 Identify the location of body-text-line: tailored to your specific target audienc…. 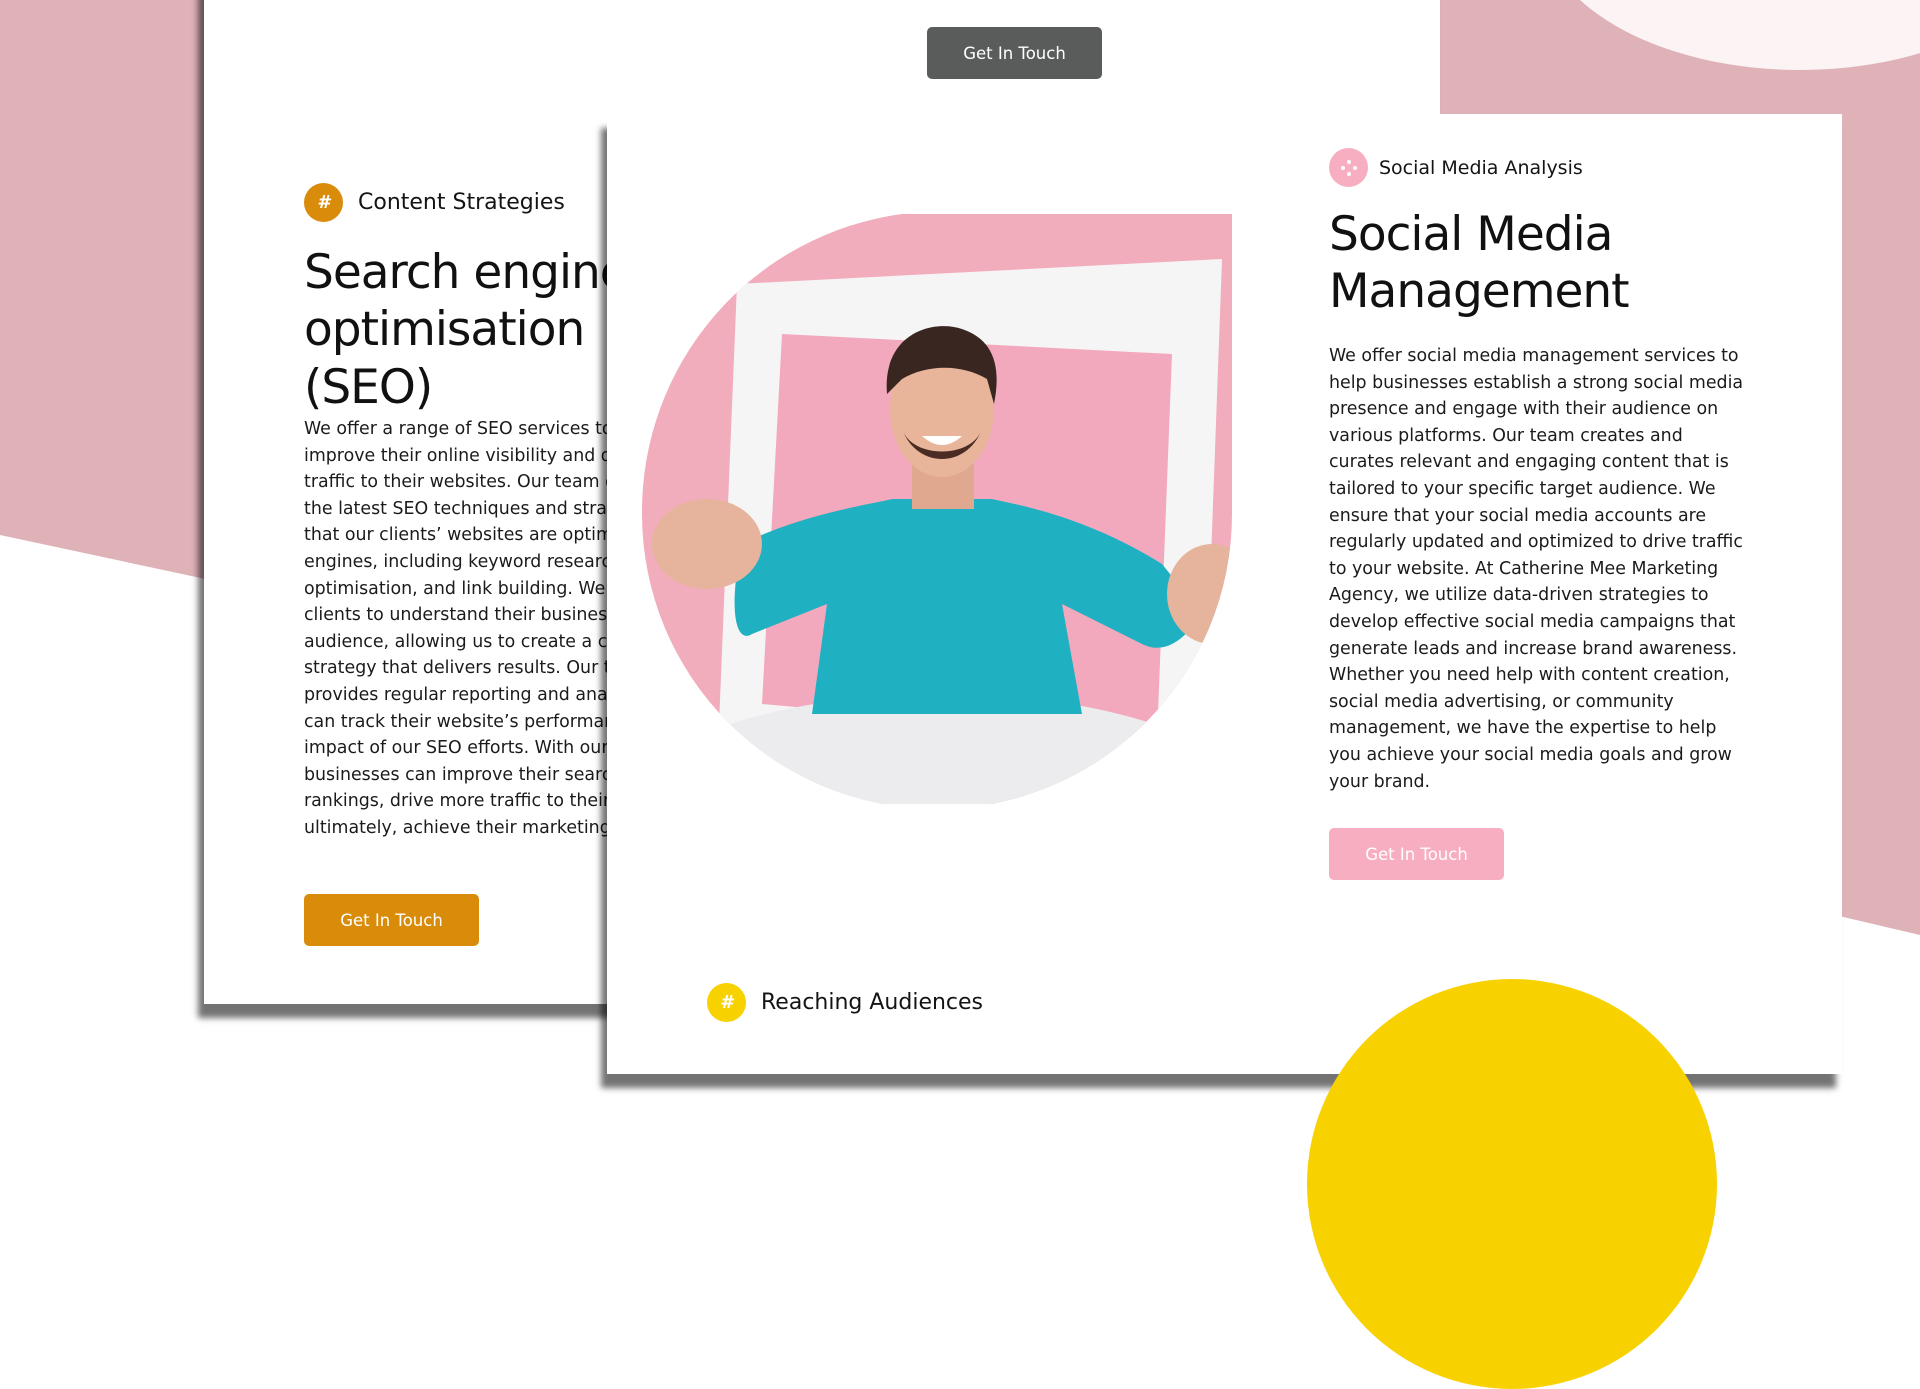
(1522, 488).